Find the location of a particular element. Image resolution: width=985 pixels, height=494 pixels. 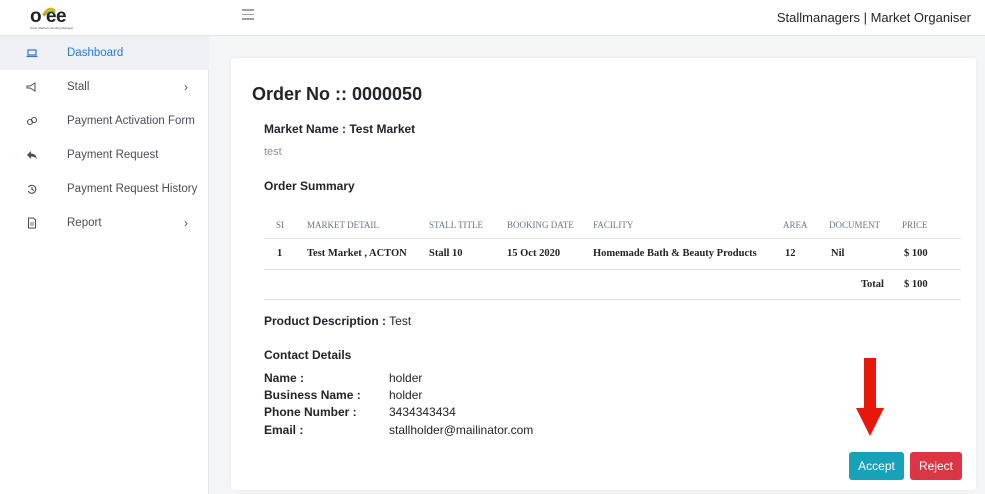

column-header-facility: FACILITY is located at coordinates (613, 225).